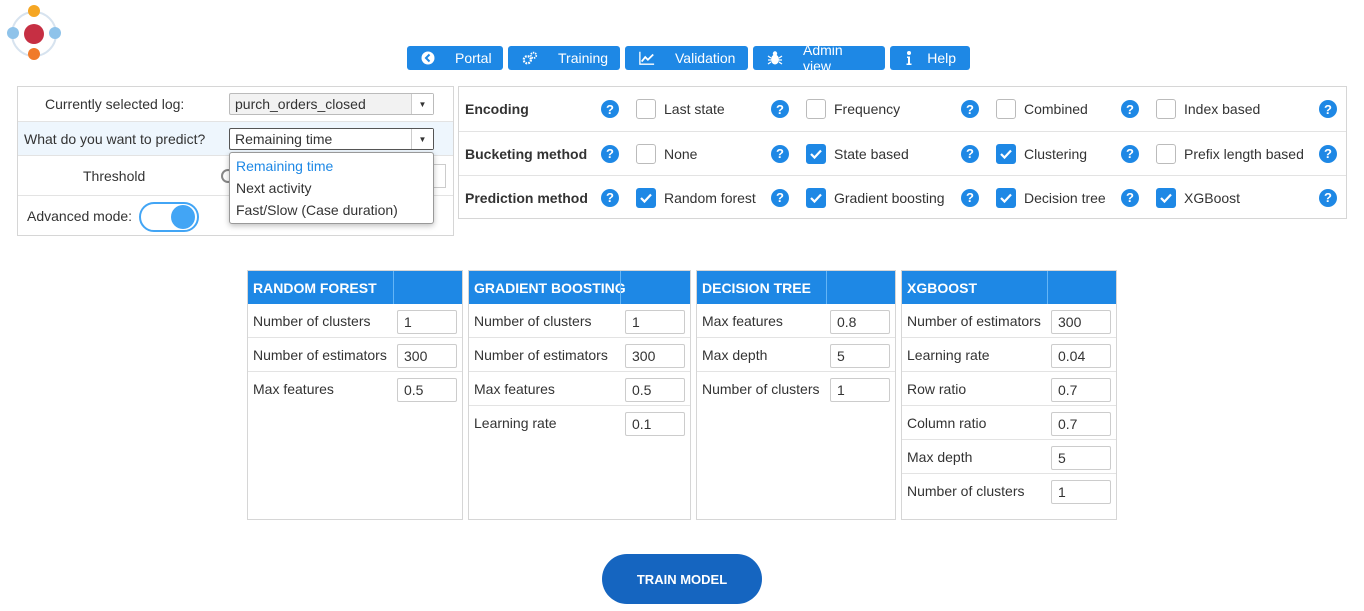  I want to click on model-table-title: DECISION TREE, so click(756, 287).